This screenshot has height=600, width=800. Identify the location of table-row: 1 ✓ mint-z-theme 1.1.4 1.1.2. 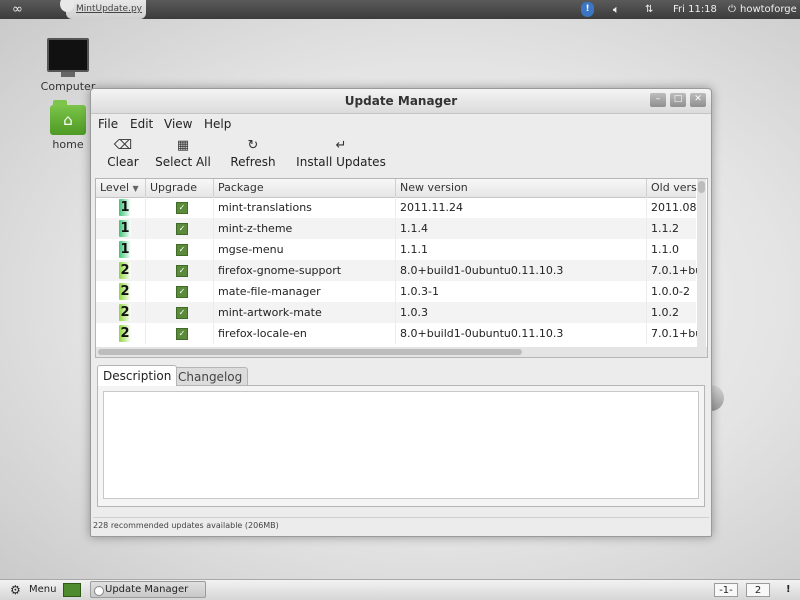
(397, 228).